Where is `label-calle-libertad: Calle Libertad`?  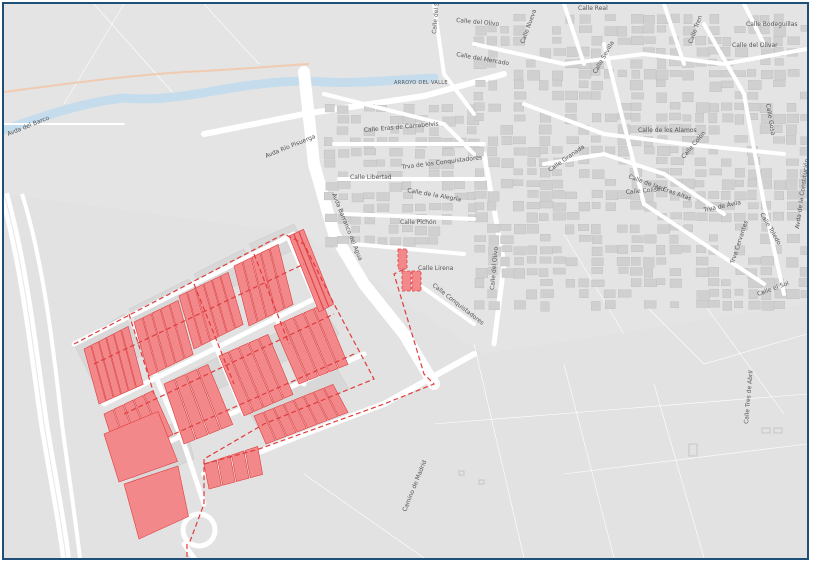 label-calle-libertad: Calle Libertad is located at coordinates (371, 177).